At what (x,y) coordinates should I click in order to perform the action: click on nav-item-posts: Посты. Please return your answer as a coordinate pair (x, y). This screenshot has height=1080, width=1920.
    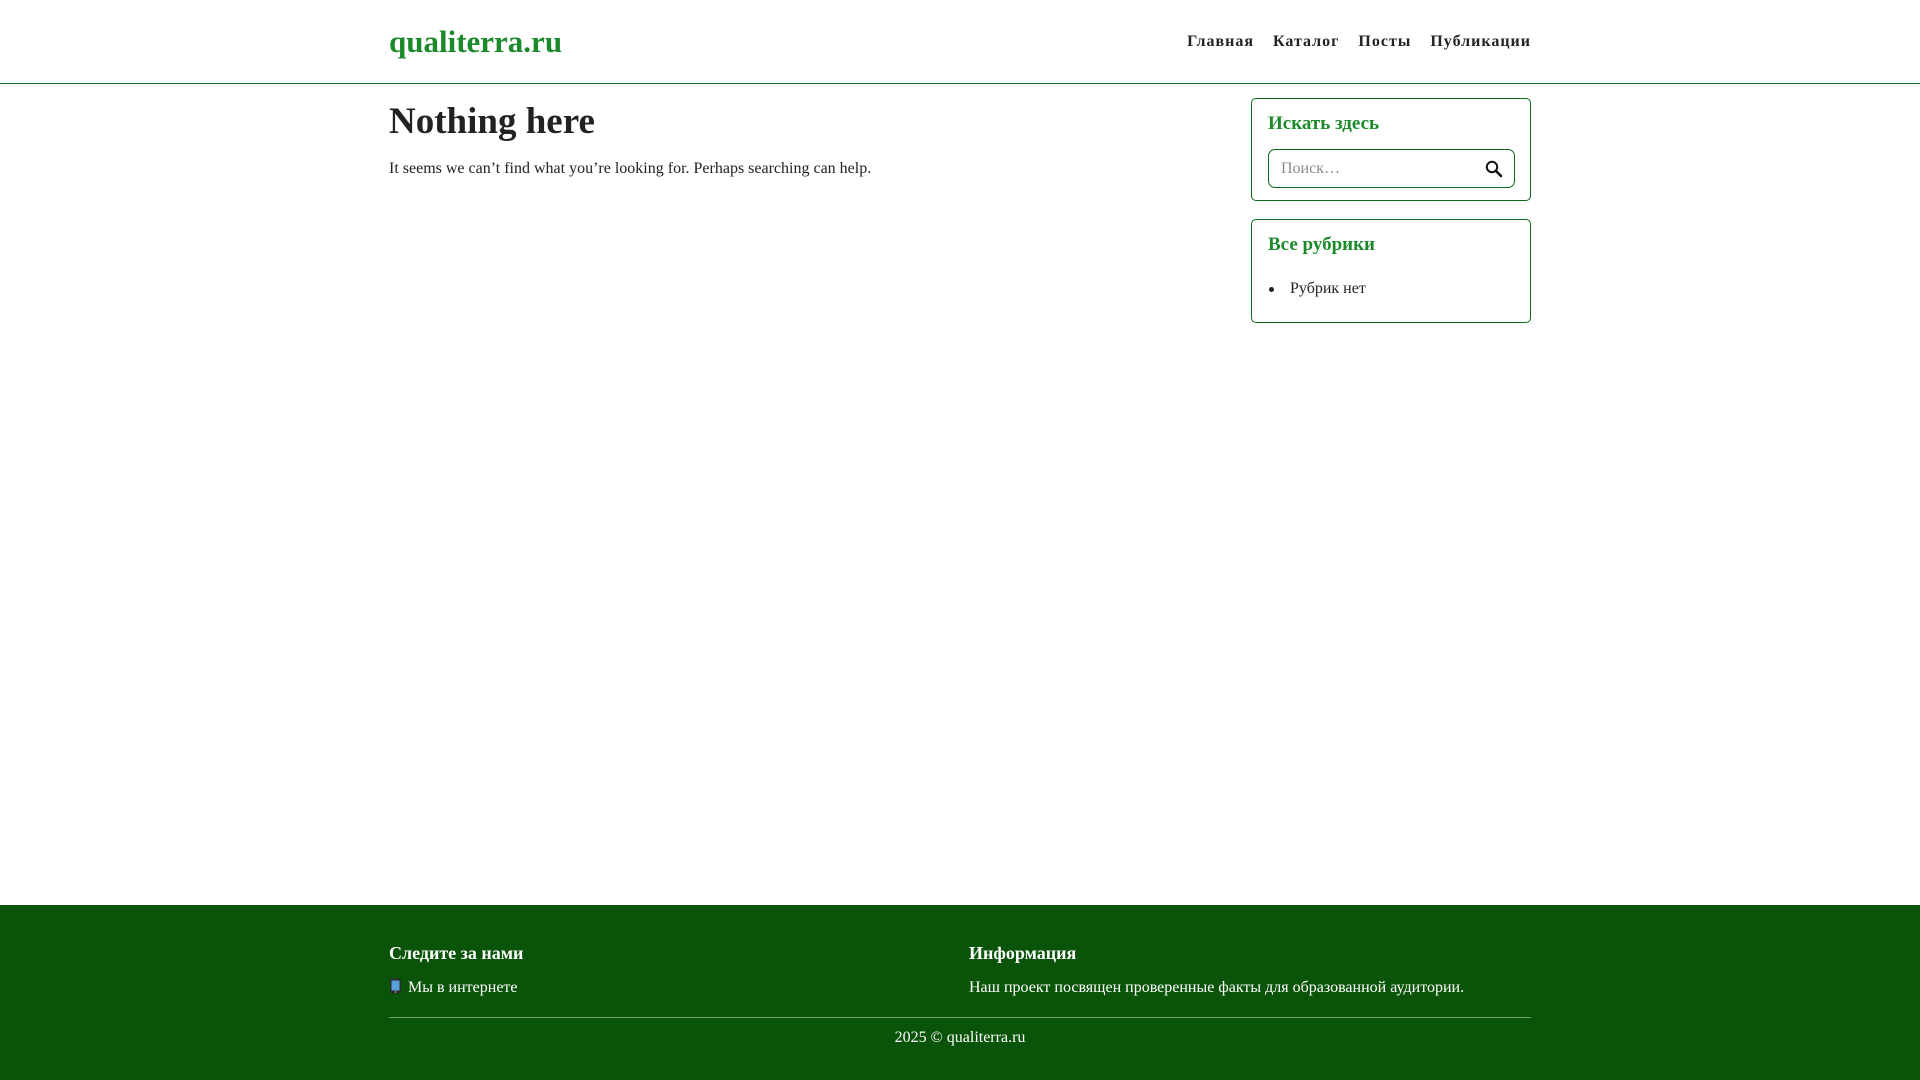
    Looking at the image, I should click on (1384, 42).